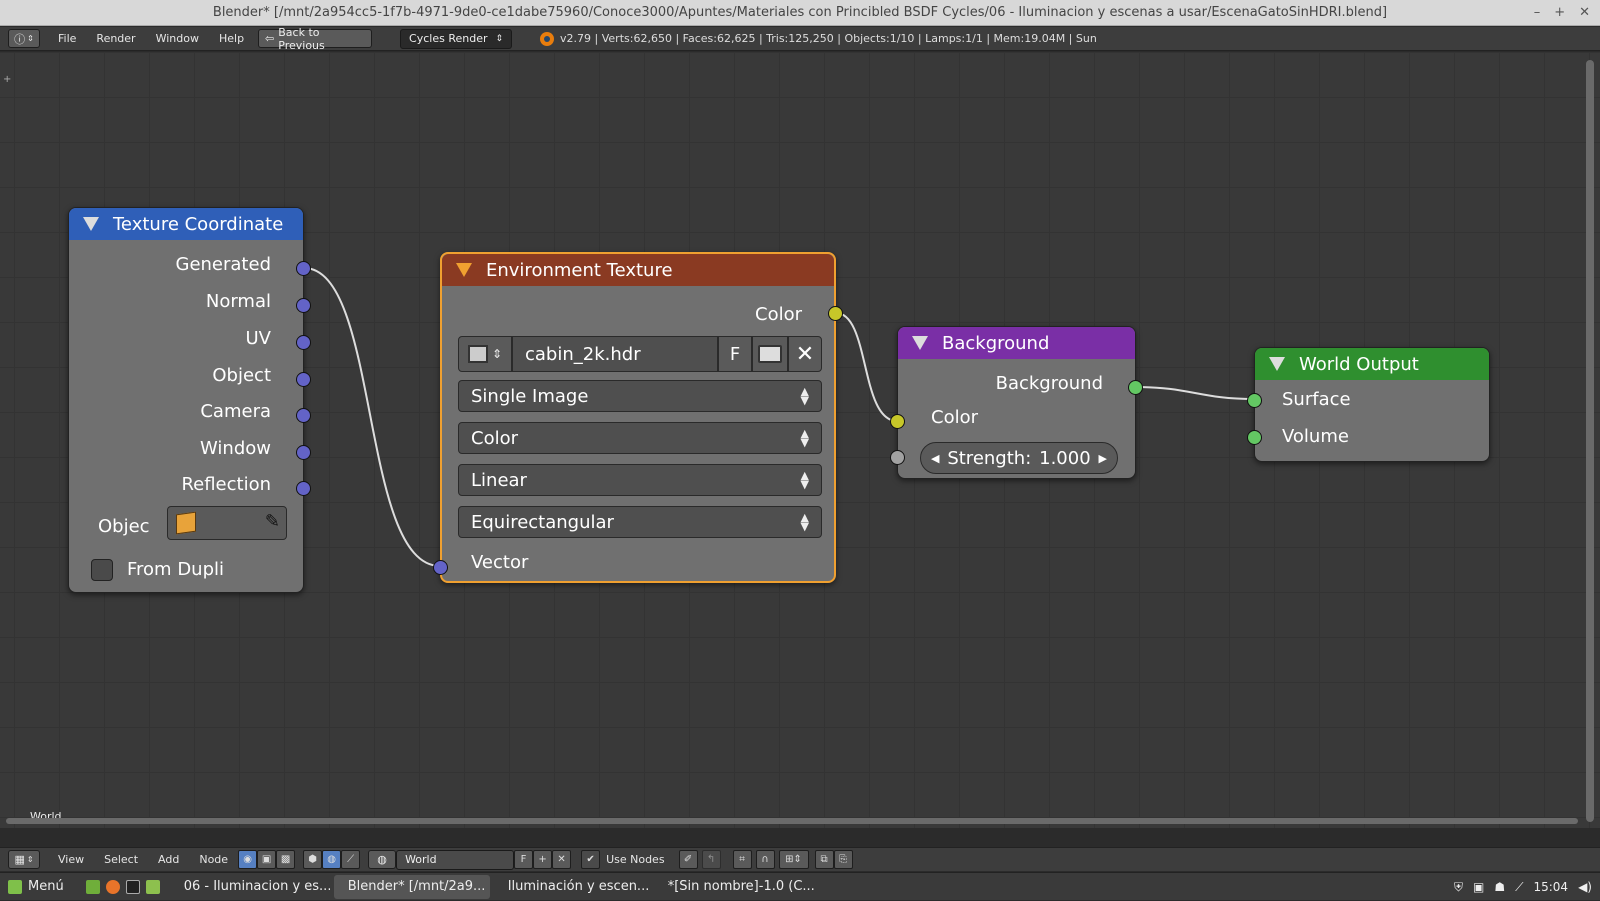 The height and width of the screenshot is (901, 1600). I want to click on world-output-node: World Output Surface Volume, so click(1368, 404).